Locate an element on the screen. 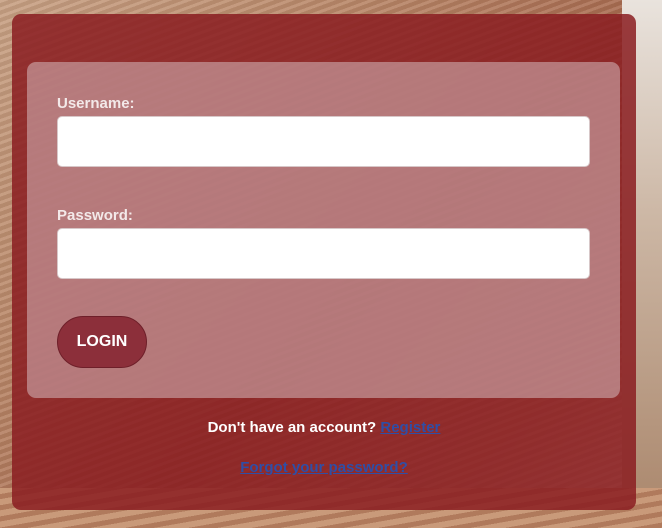 The width and height of the screenshot is (662, 528). username-input is located at coordinates (323, 141).